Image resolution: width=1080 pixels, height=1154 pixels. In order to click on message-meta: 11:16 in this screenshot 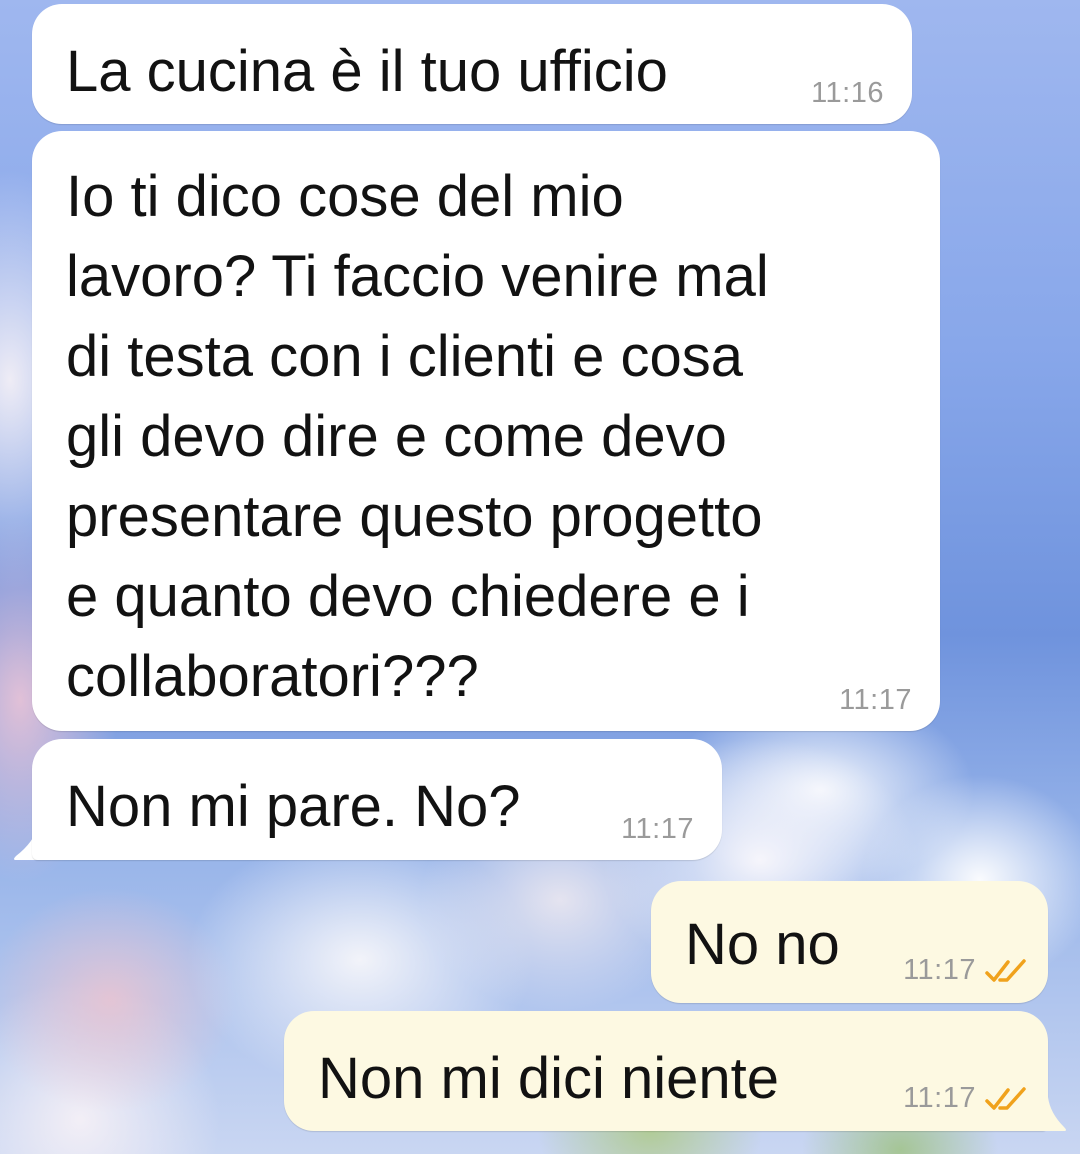, I will do `click(847, 93)`.